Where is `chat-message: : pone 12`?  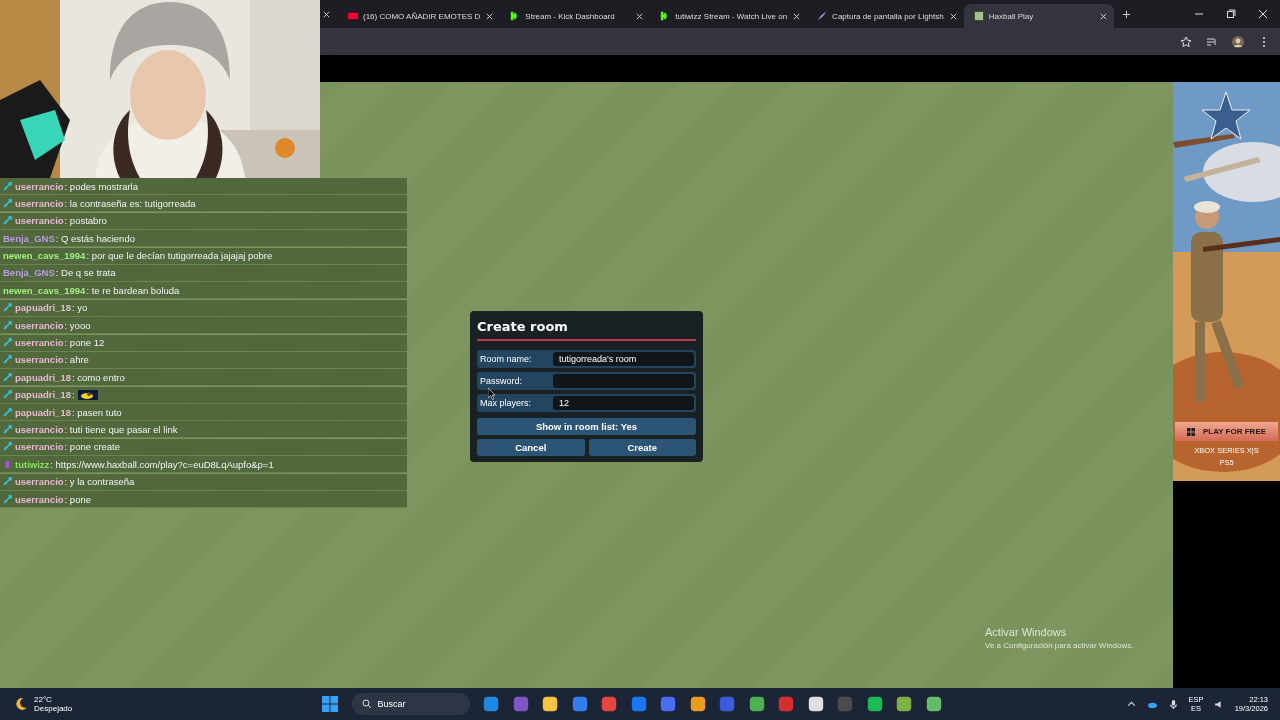 chat-message: : pone 12 is located at coordinates (84, 342).